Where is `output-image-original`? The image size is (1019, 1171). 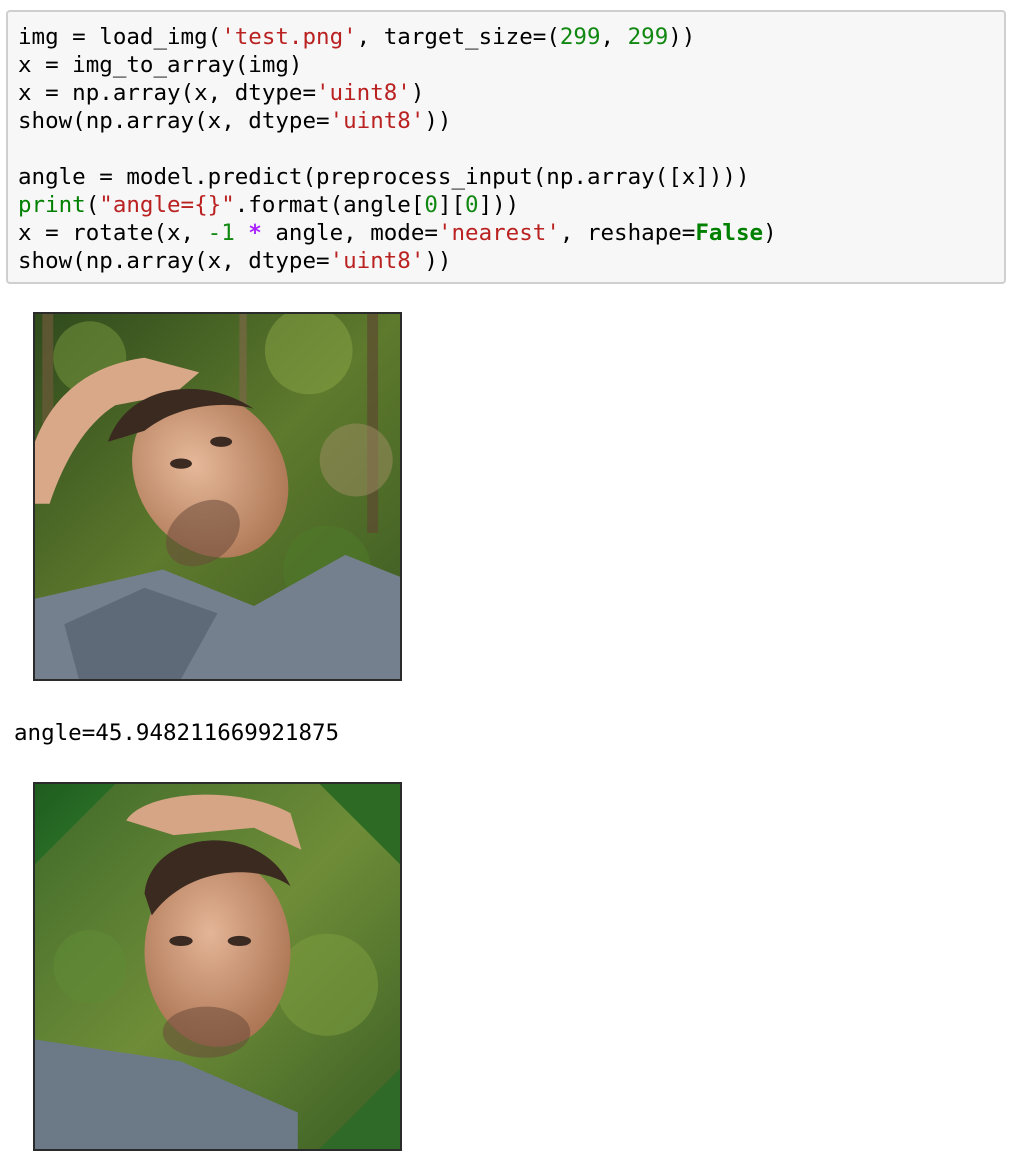 output-image-original is located at coordinates (217, 496).